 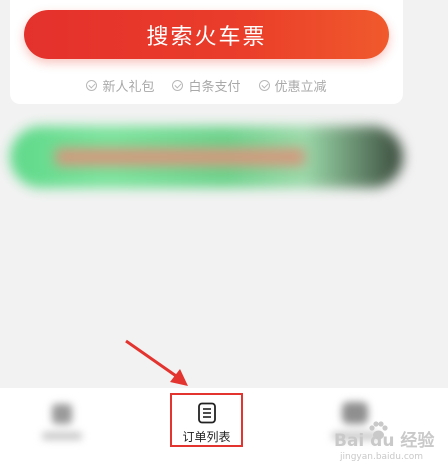 I want to click on nav-icon-blurred, so click(x=62, y=414).